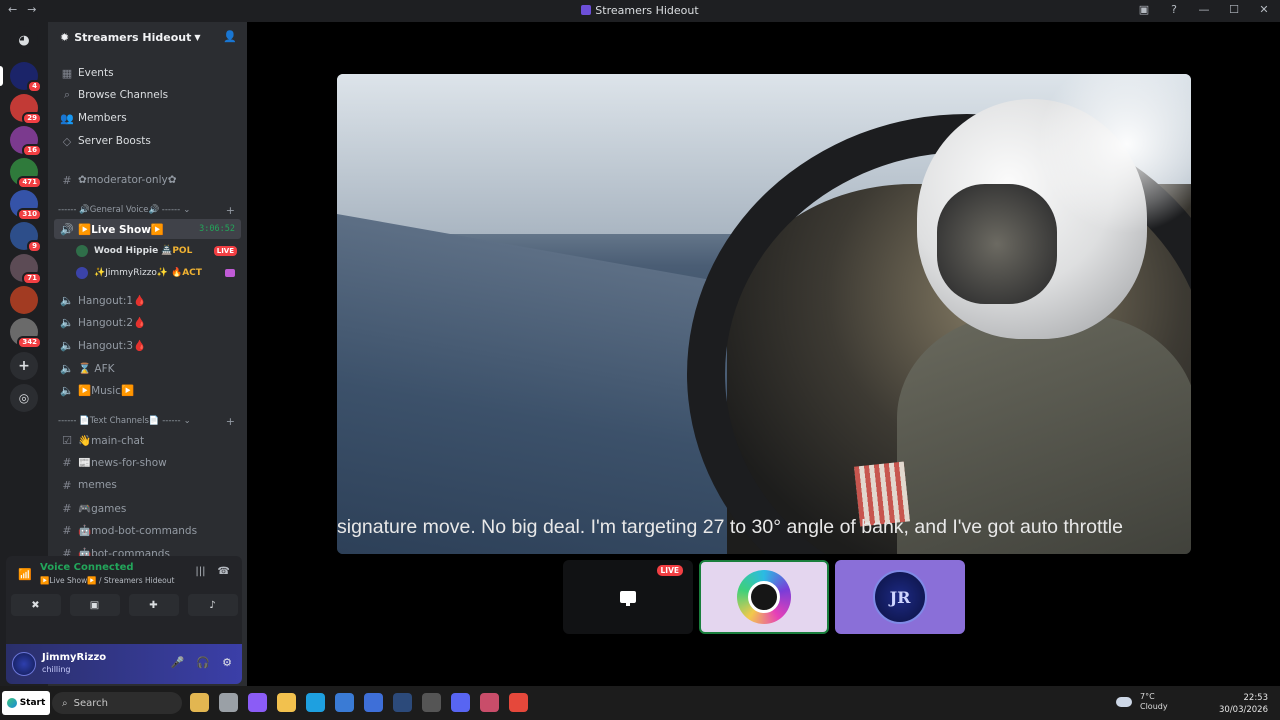  Describe the element at coordinates (67, 94) in the screenshot. I see `browse-icon: ⌕` at that location.